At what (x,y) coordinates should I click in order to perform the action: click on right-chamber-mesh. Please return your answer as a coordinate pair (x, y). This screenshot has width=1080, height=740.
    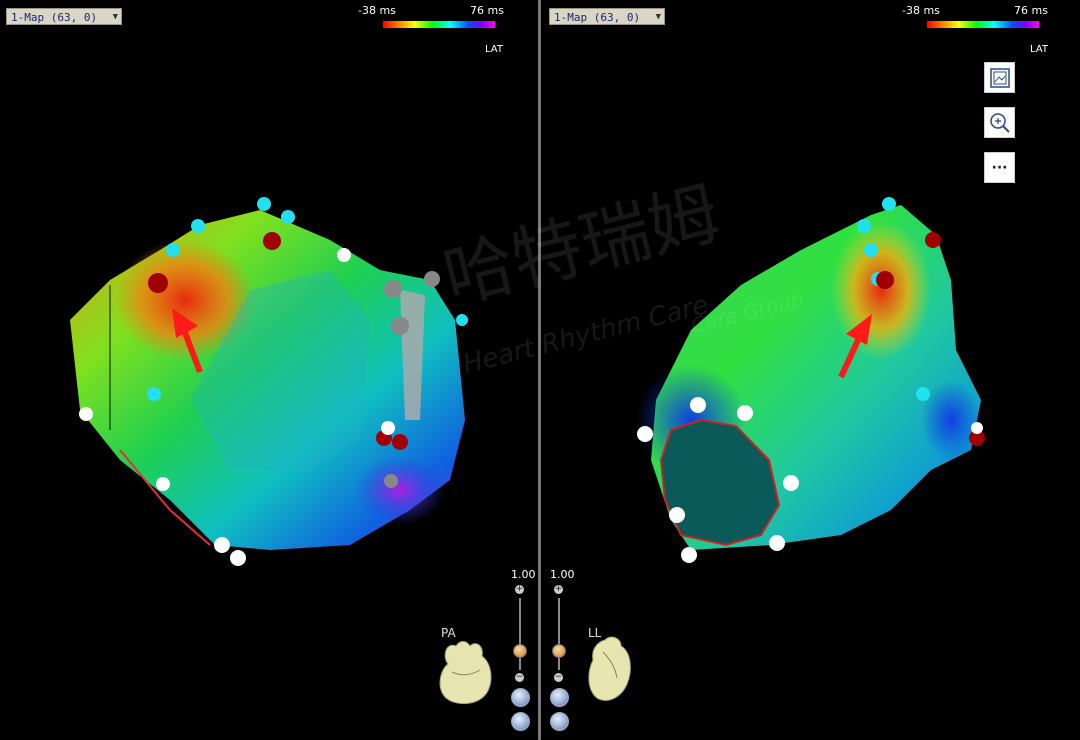
    Looking at the image, I should click on (808, 377).